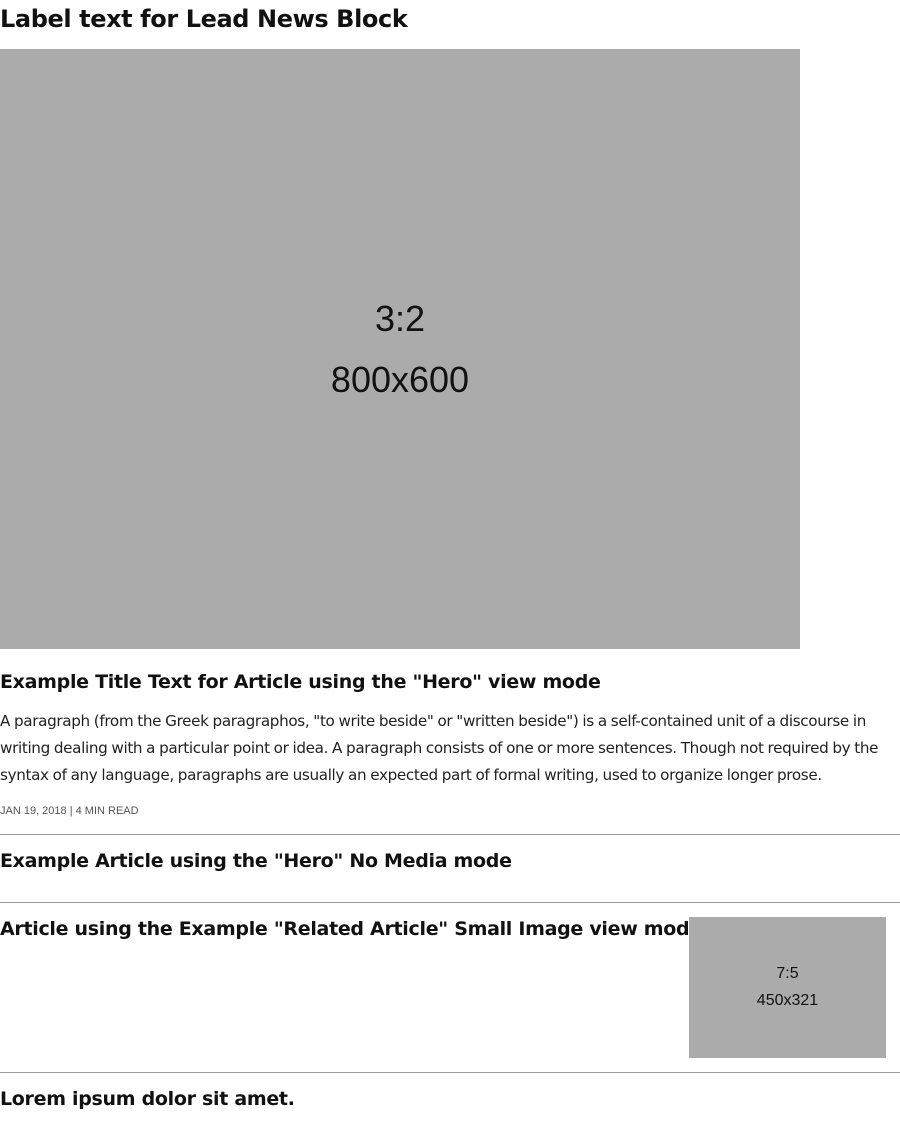  I want to click on related-image-ratio: 7:5, so click(787, 973).